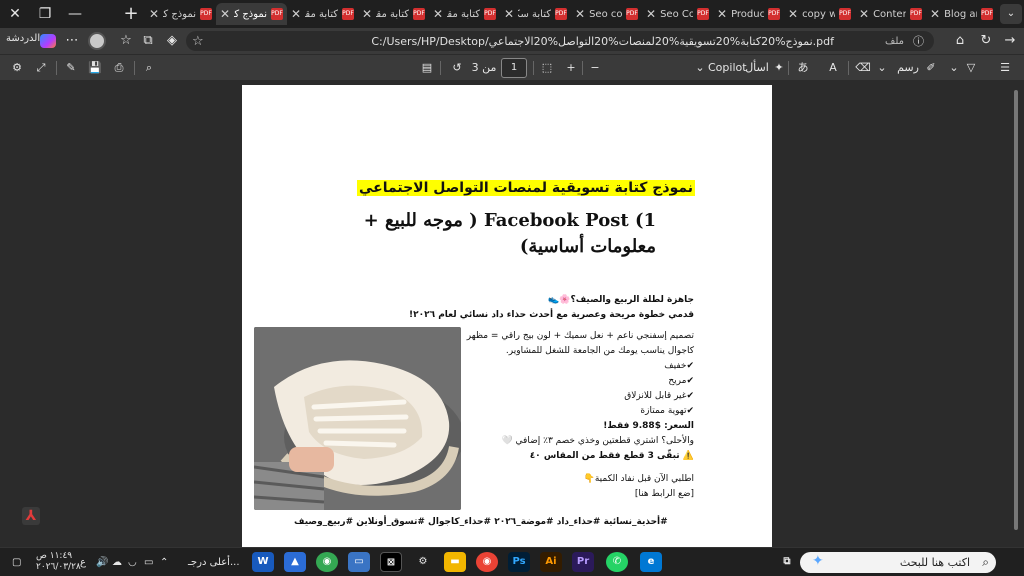  What do you see at coordinates (961, 14) in the screenshot?
I see `tab-11: ✕ Blog artic PDF` at bounding box center [961, 14].